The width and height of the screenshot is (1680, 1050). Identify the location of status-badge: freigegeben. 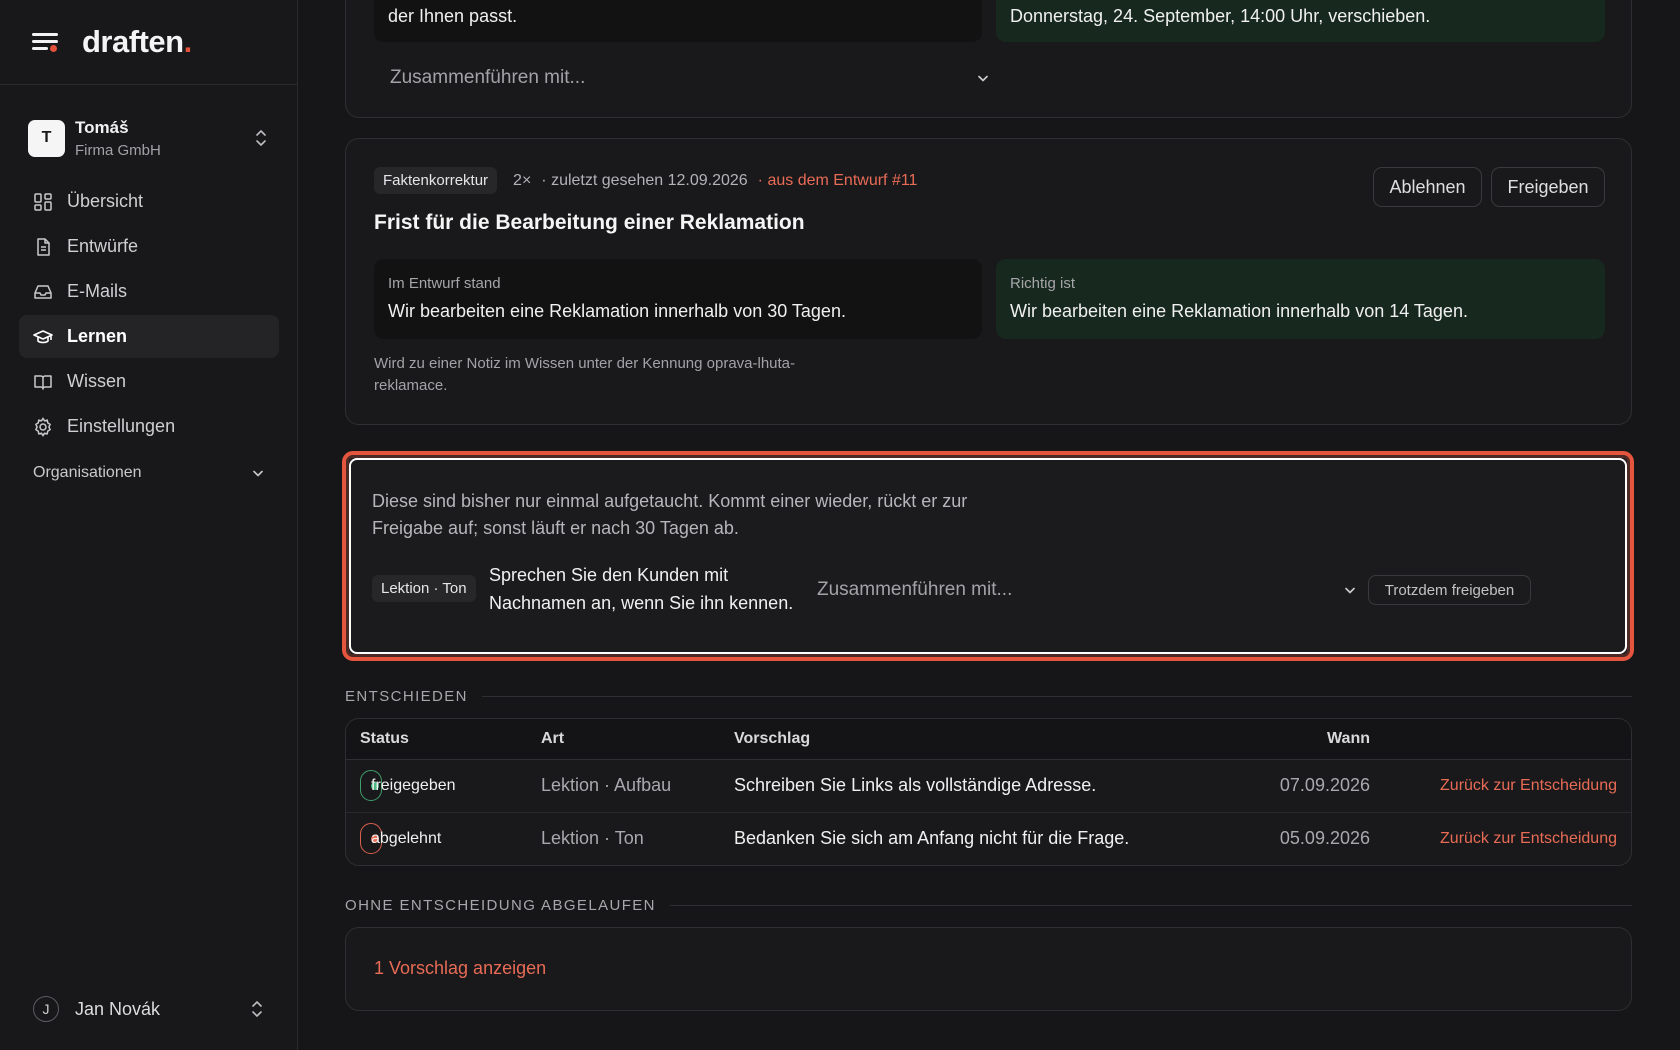
(408, 785).